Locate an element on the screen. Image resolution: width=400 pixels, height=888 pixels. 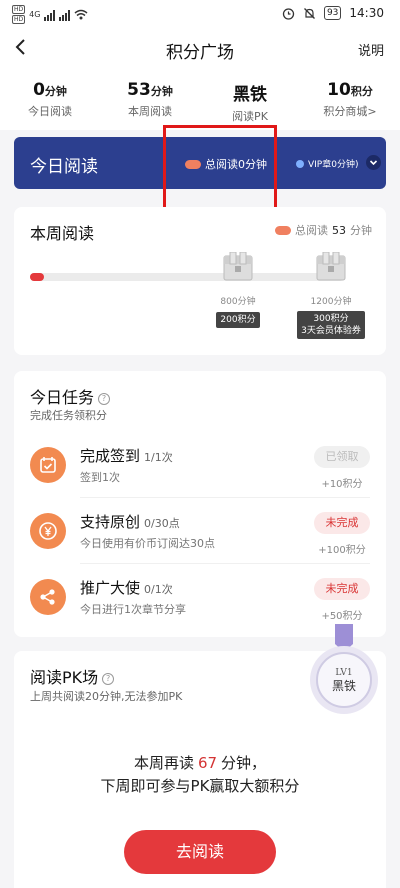
pk-message-line1: 本周再读 67 分钟， is located at coordinates (200, 762).